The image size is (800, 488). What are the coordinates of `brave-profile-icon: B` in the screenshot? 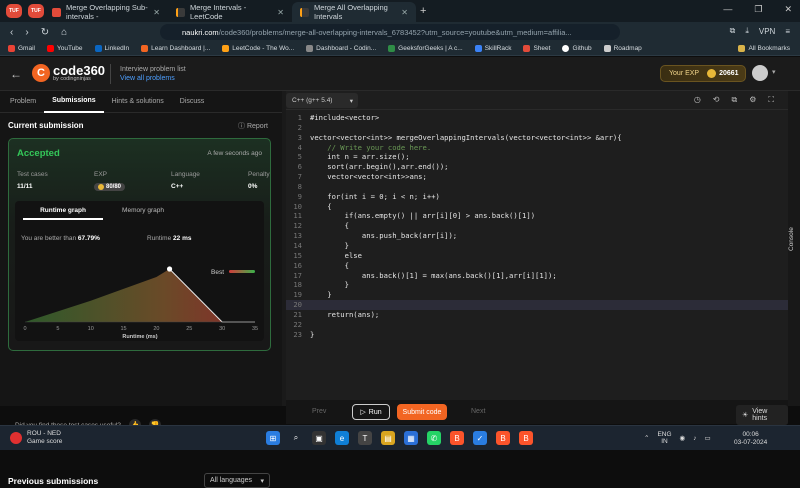 It's located at (503, 438).